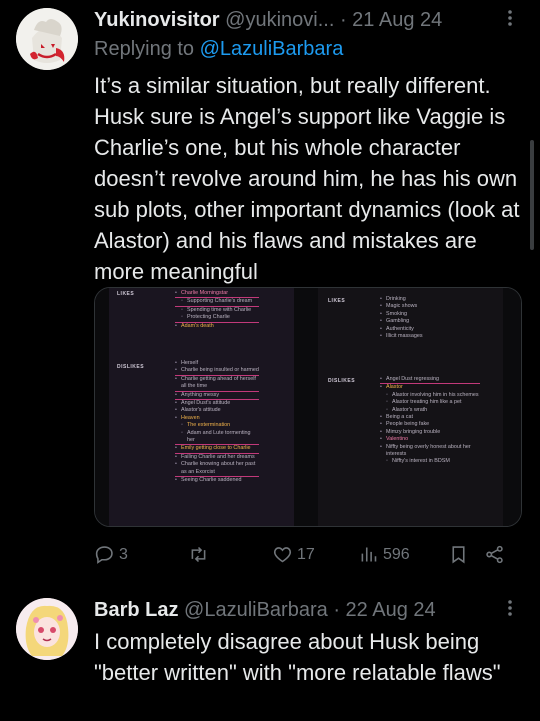 This screenshot has height=721, width=540. I want to click on list-item: The extermination, so click(217, 426).